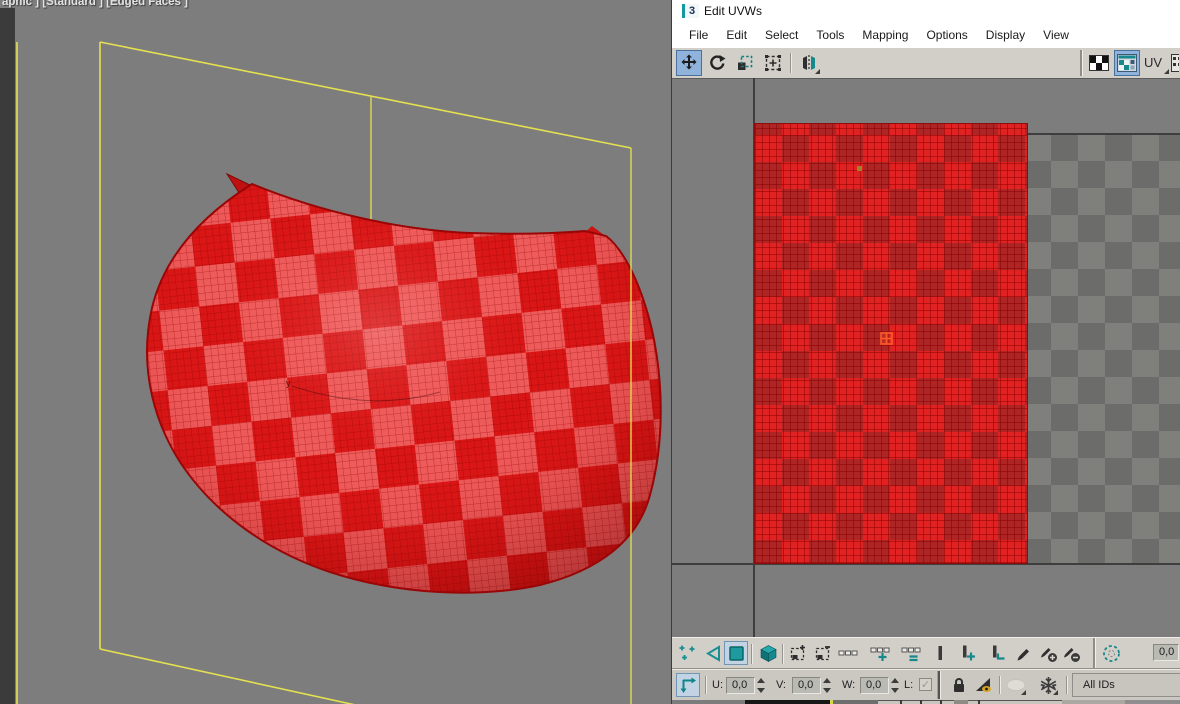 The height and width of the screenshot is (704, 1180). Describe the element at coordinates (690, 11) in the screenshot. I see `max-logo-icon: 3` at that location.